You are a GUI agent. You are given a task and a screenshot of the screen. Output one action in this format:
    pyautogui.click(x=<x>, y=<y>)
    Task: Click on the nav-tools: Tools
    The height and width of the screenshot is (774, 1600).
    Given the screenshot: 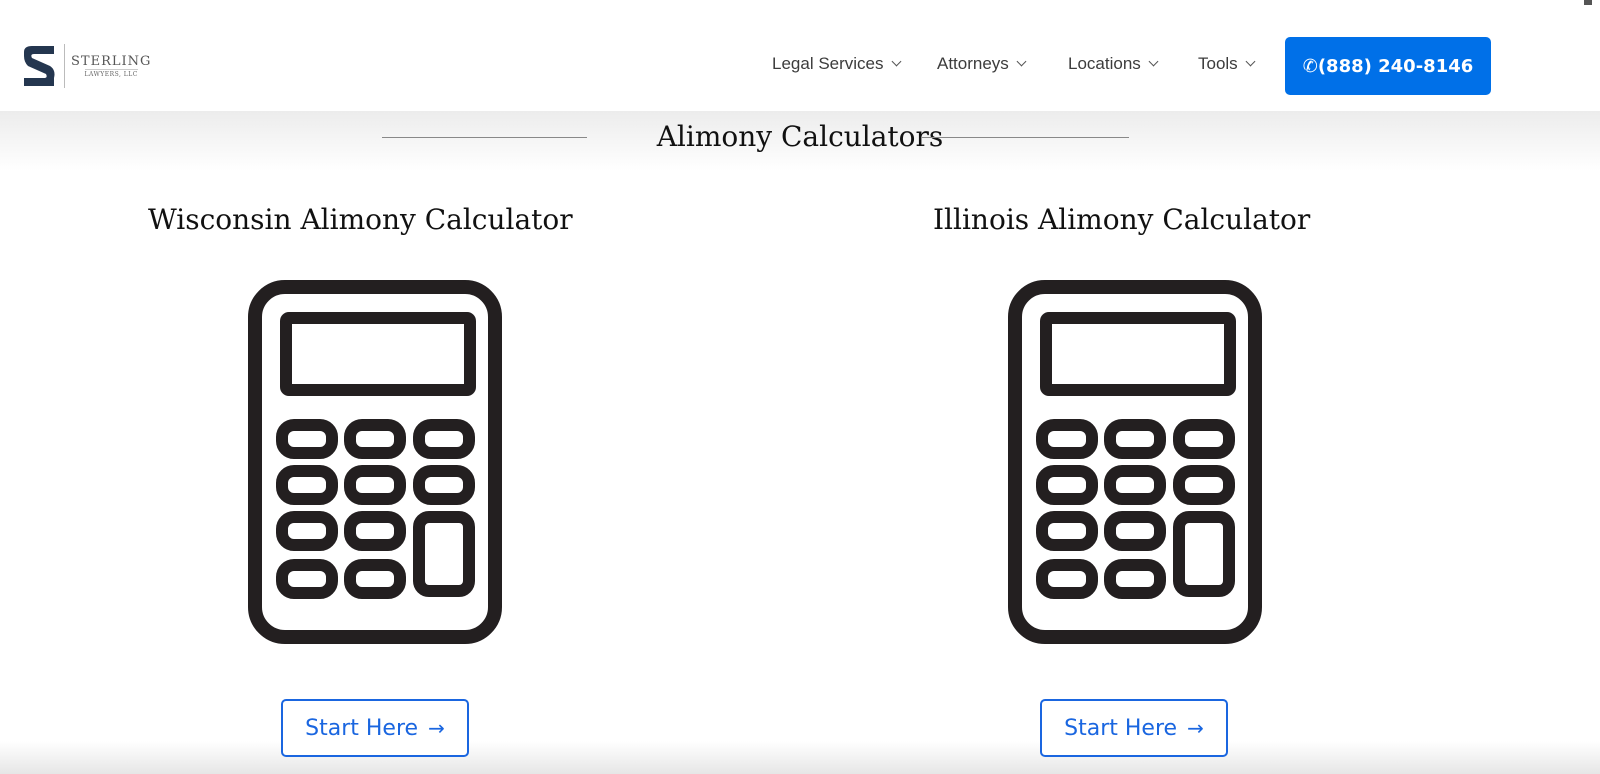 What is the action you would take?
    pyautogui.click(x=1227, y=64)
    